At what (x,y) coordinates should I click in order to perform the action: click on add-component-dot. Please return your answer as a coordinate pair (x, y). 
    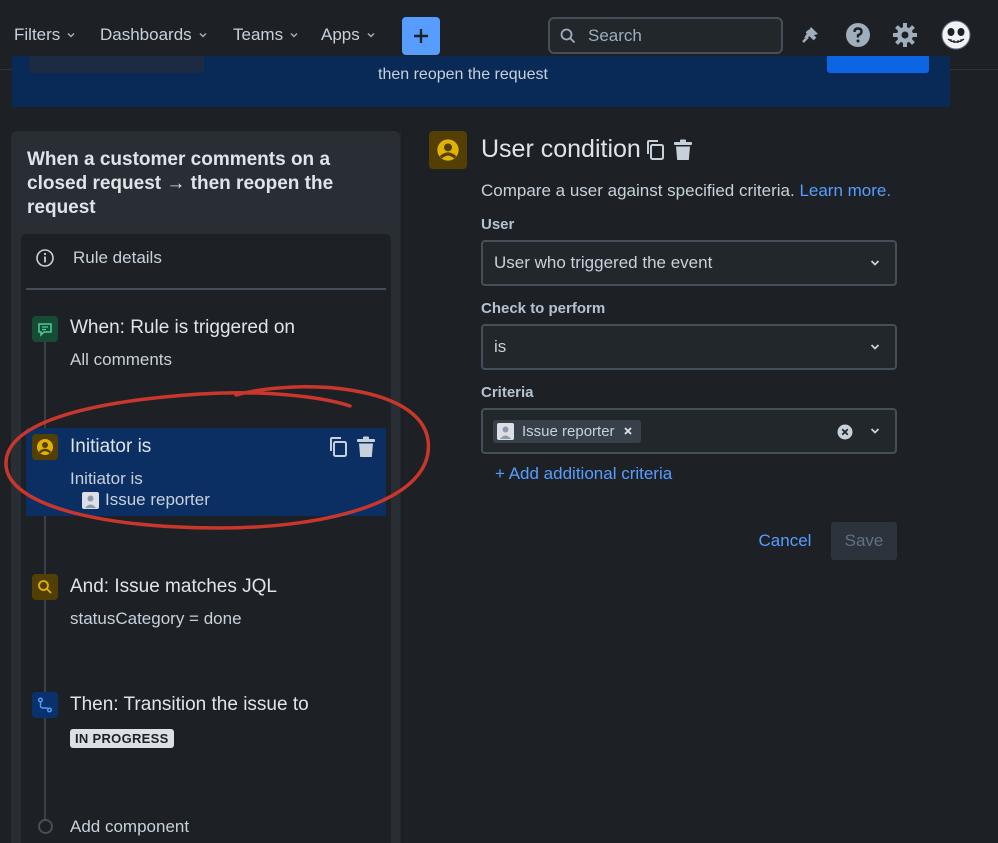
    Looking at the image, I should click on (45, 826).